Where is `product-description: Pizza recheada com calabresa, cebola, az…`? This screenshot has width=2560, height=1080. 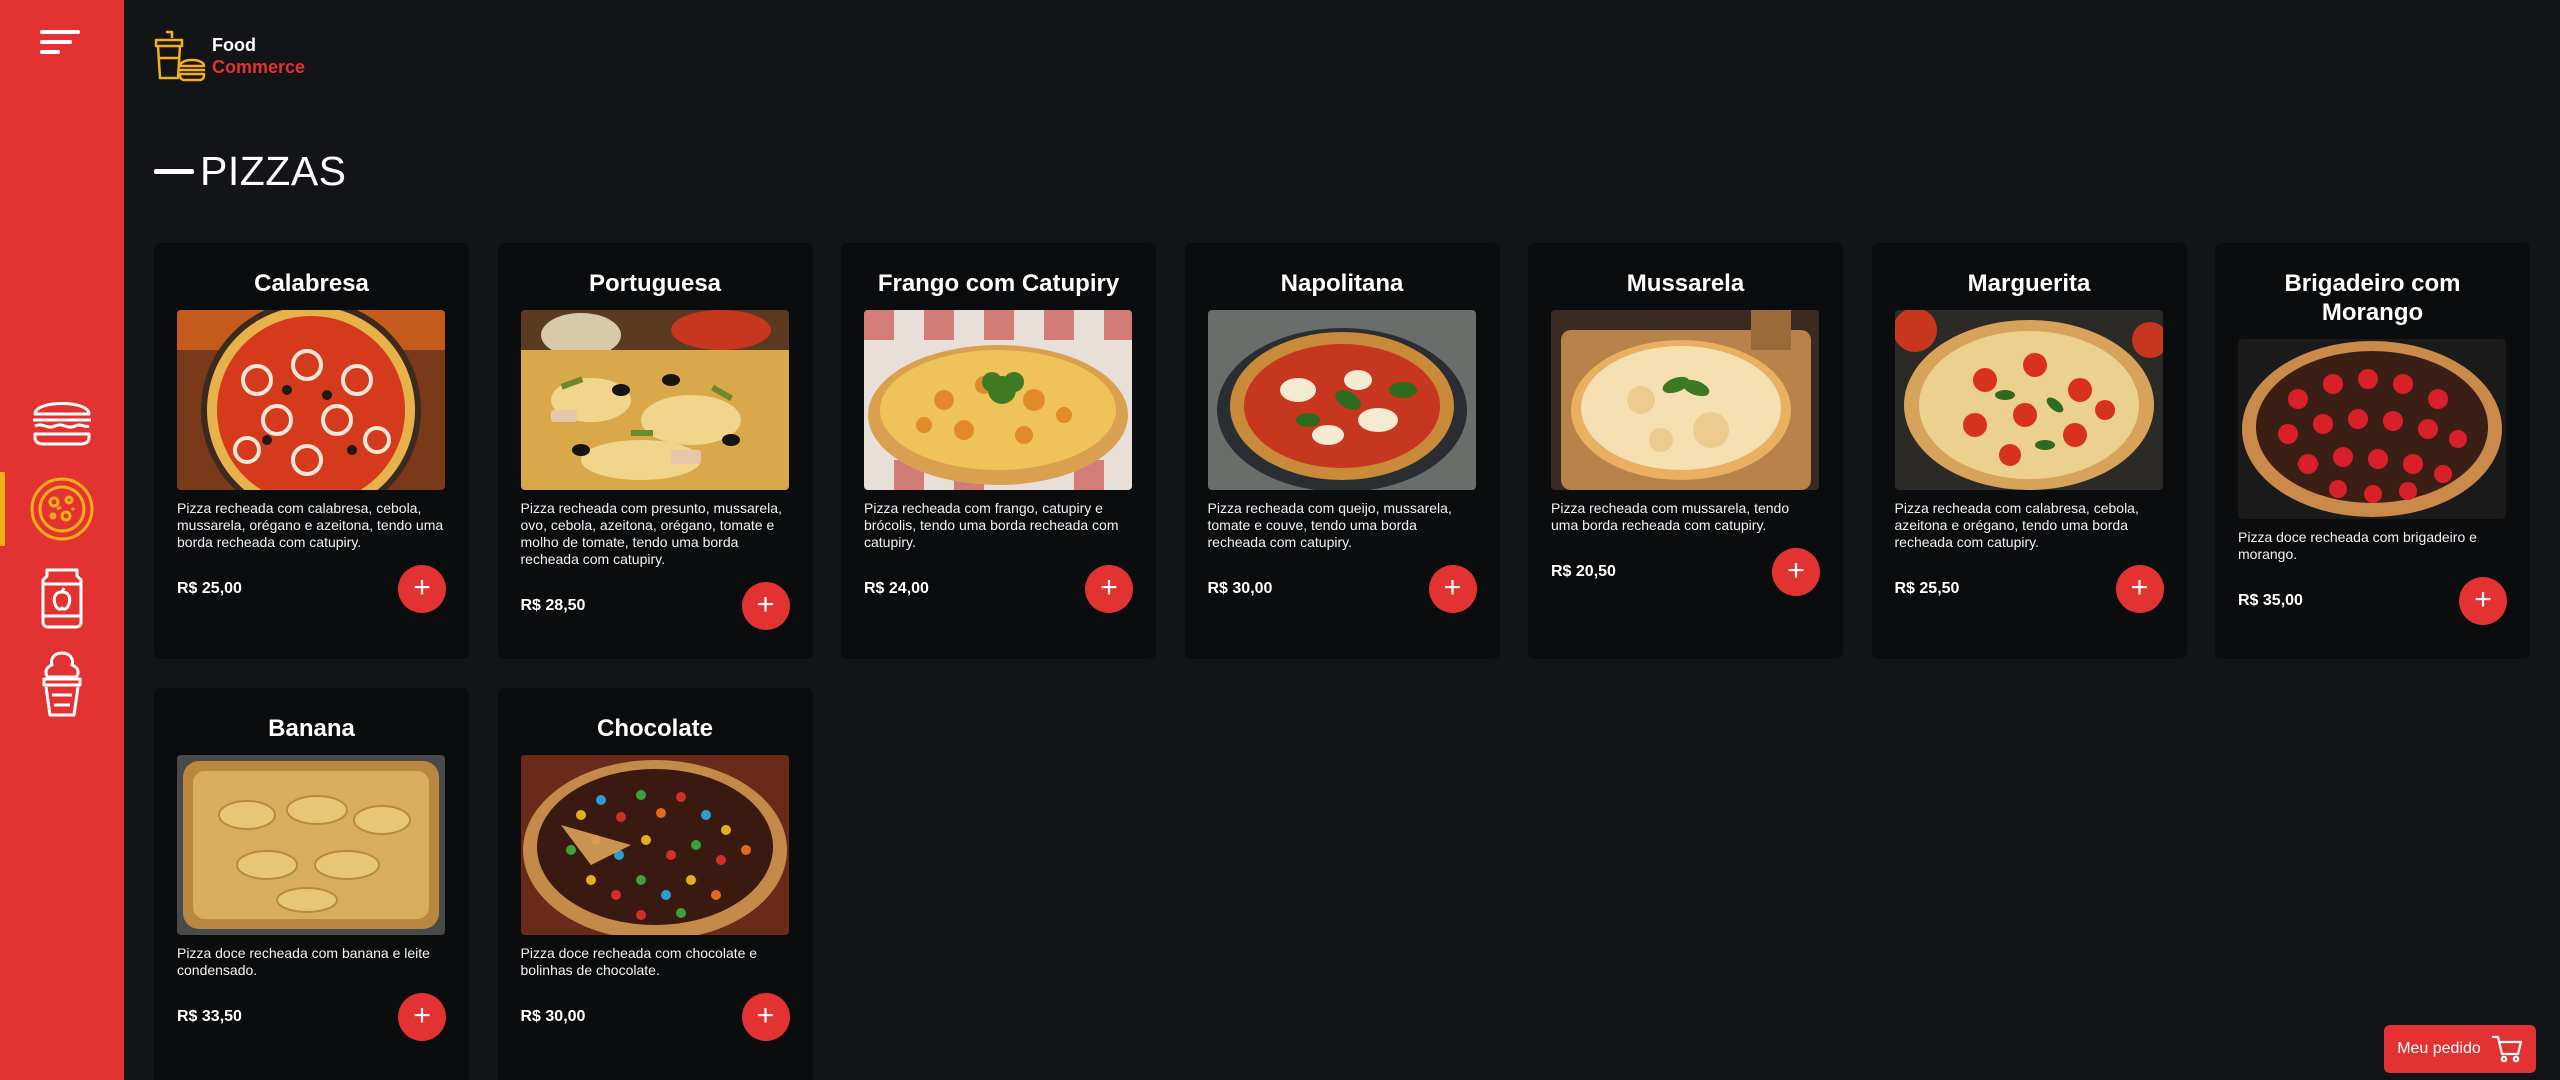 product-description: Pizza recheada com calabresa, cebola, az… is located at coordinates (2016, 525).